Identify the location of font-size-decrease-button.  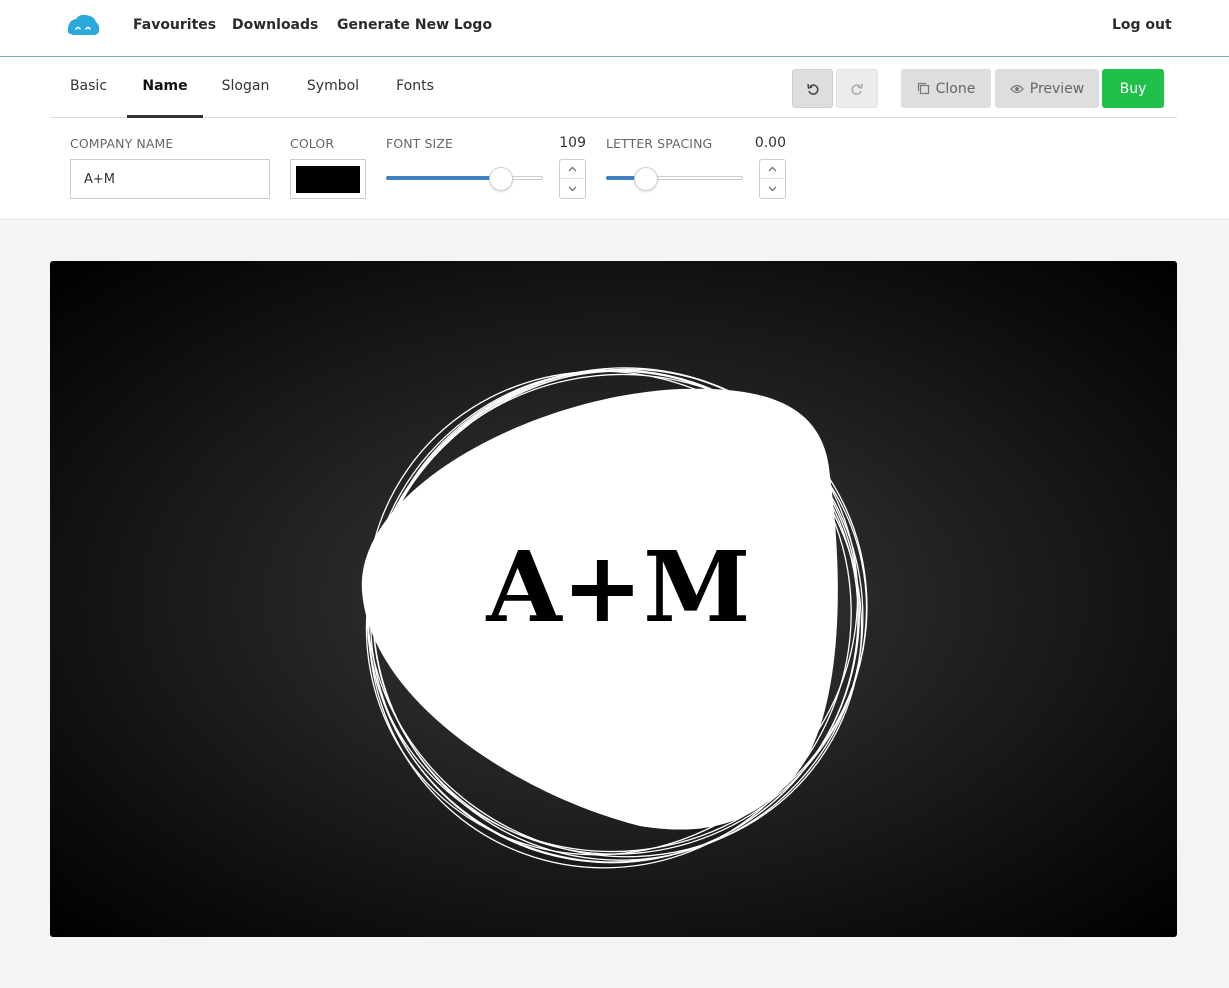
(572, 188).